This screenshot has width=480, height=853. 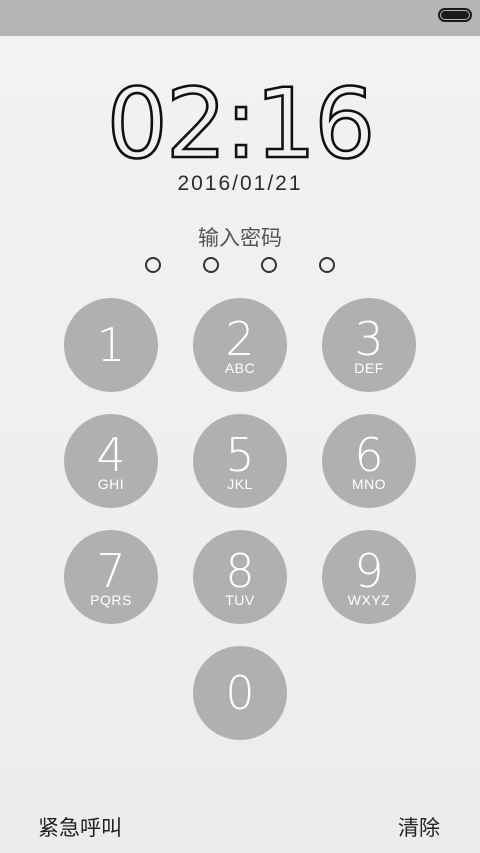 I want to click on key-3-letters: DEF, so click(x=369, y=368).